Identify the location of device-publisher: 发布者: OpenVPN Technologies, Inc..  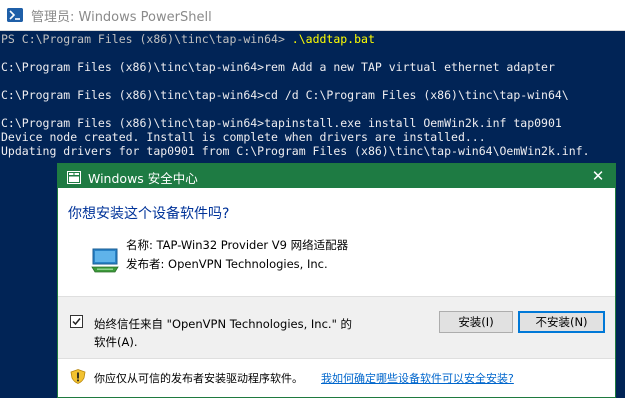
(227, 264).